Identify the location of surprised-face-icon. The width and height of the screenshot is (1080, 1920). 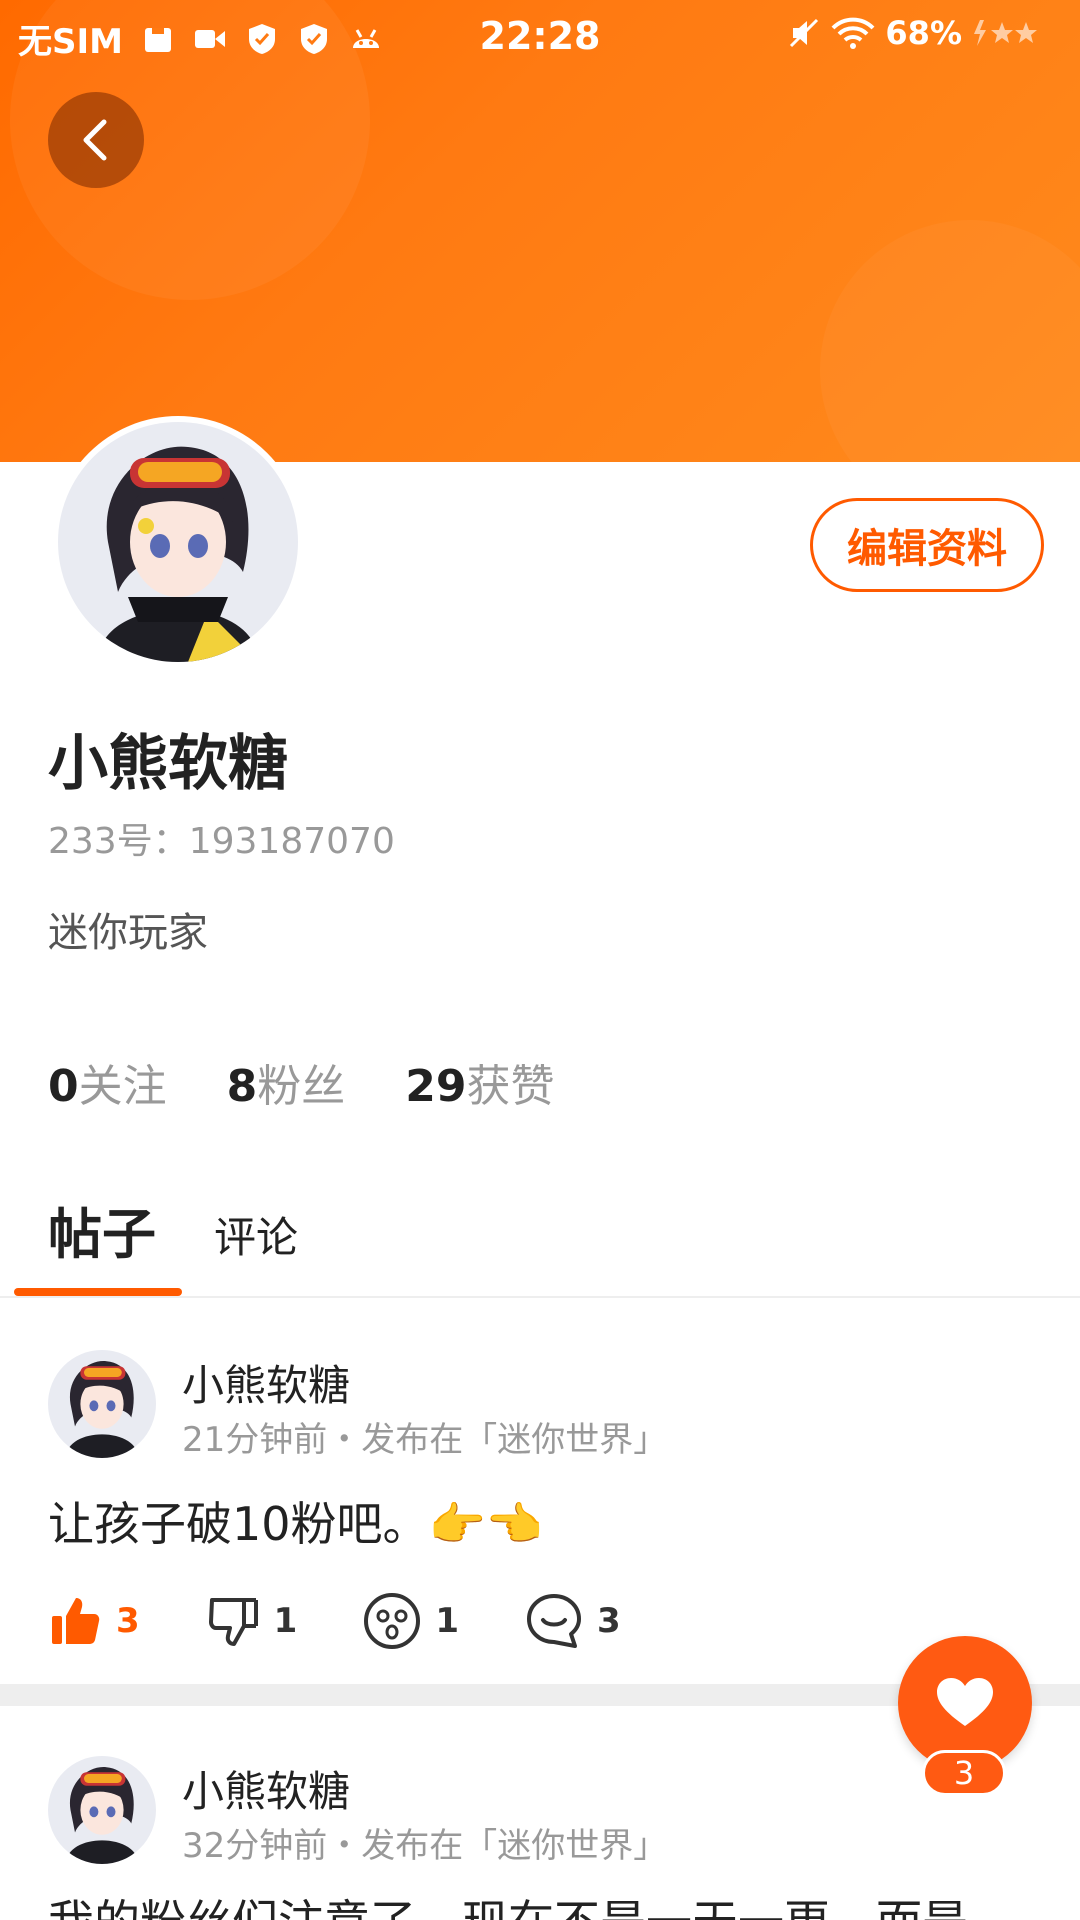
(392, 1621).